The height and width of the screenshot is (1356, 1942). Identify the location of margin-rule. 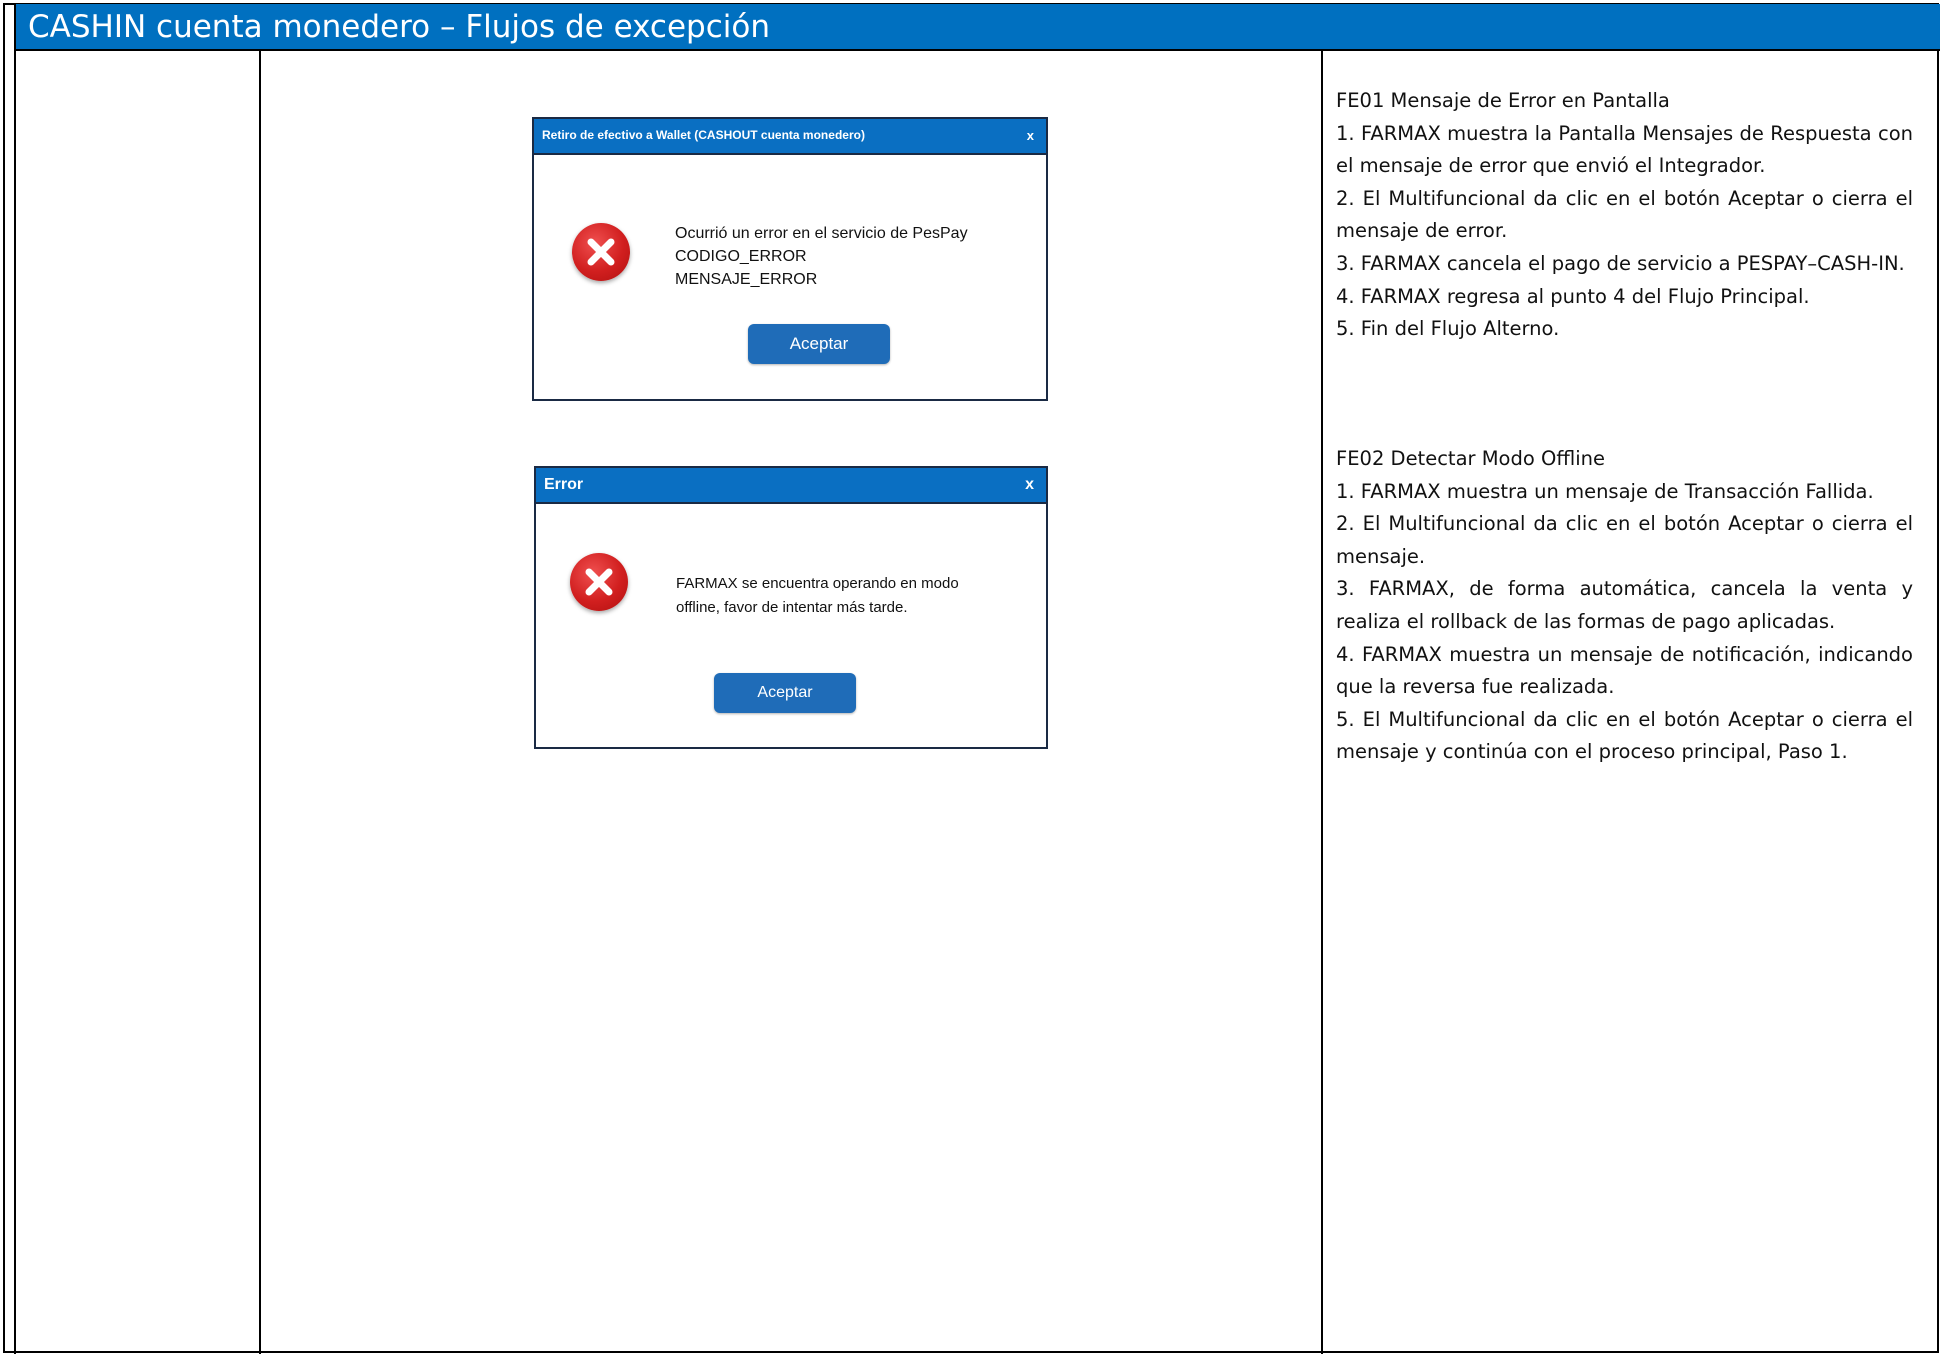
(15, 679).